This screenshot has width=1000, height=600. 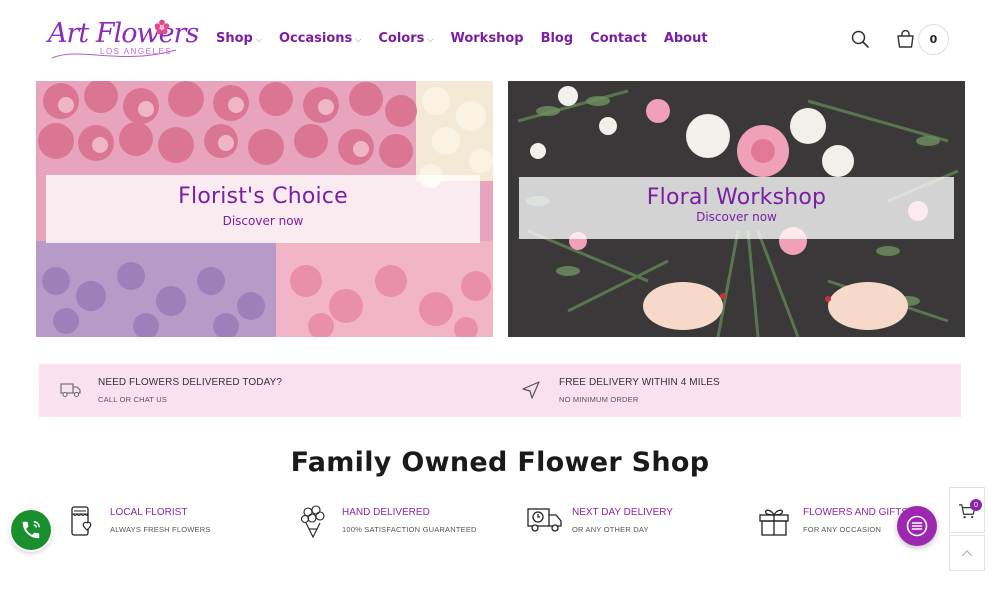 I want to click on chat-menu-button, so click(x=917, y=526).